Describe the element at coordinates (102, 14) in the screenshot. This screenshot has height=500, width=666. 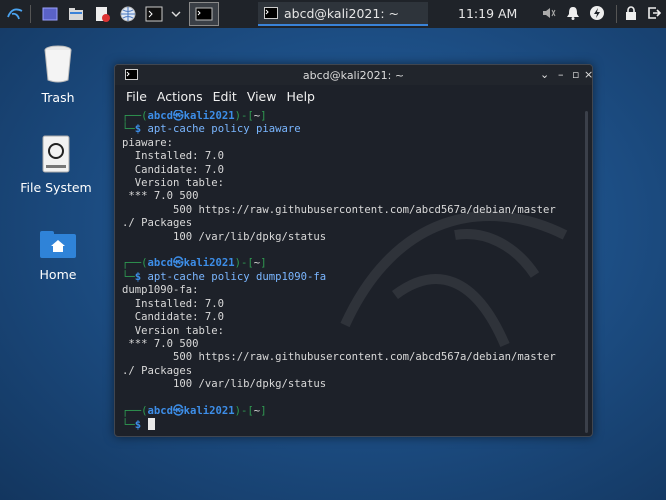
I see `text-editor-icon` at that location.